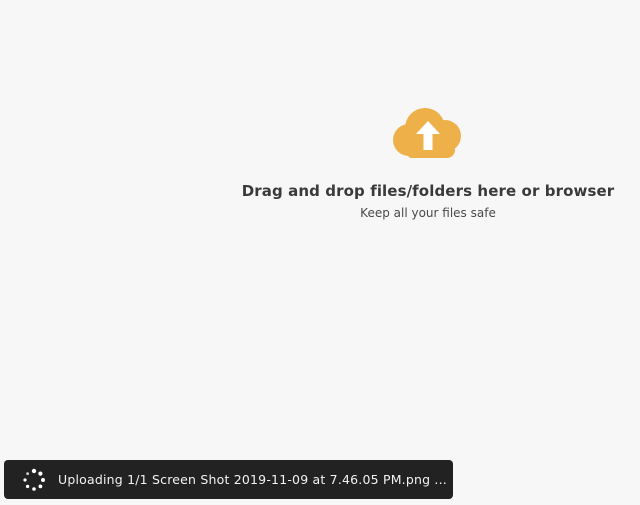 Image resolution: width=640 pixels, height=505 pixels. Describe the element at coordinates (428, 213) in the screenshot. I see `drop-zone-subtitle: Keep all your files safe` at that location.